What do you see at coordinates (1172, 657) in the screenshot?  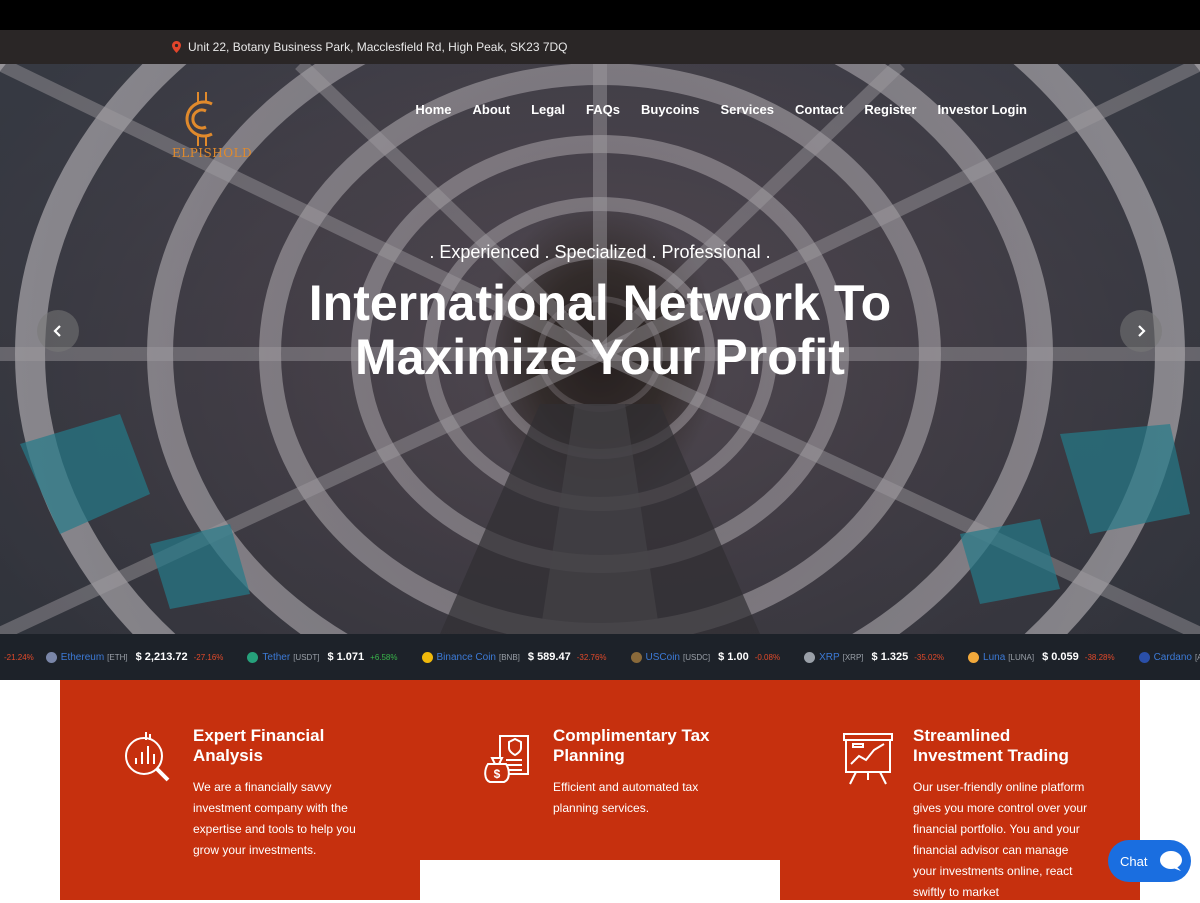 I see `coin-name: Cardano` at bounding box center [1172, 657].